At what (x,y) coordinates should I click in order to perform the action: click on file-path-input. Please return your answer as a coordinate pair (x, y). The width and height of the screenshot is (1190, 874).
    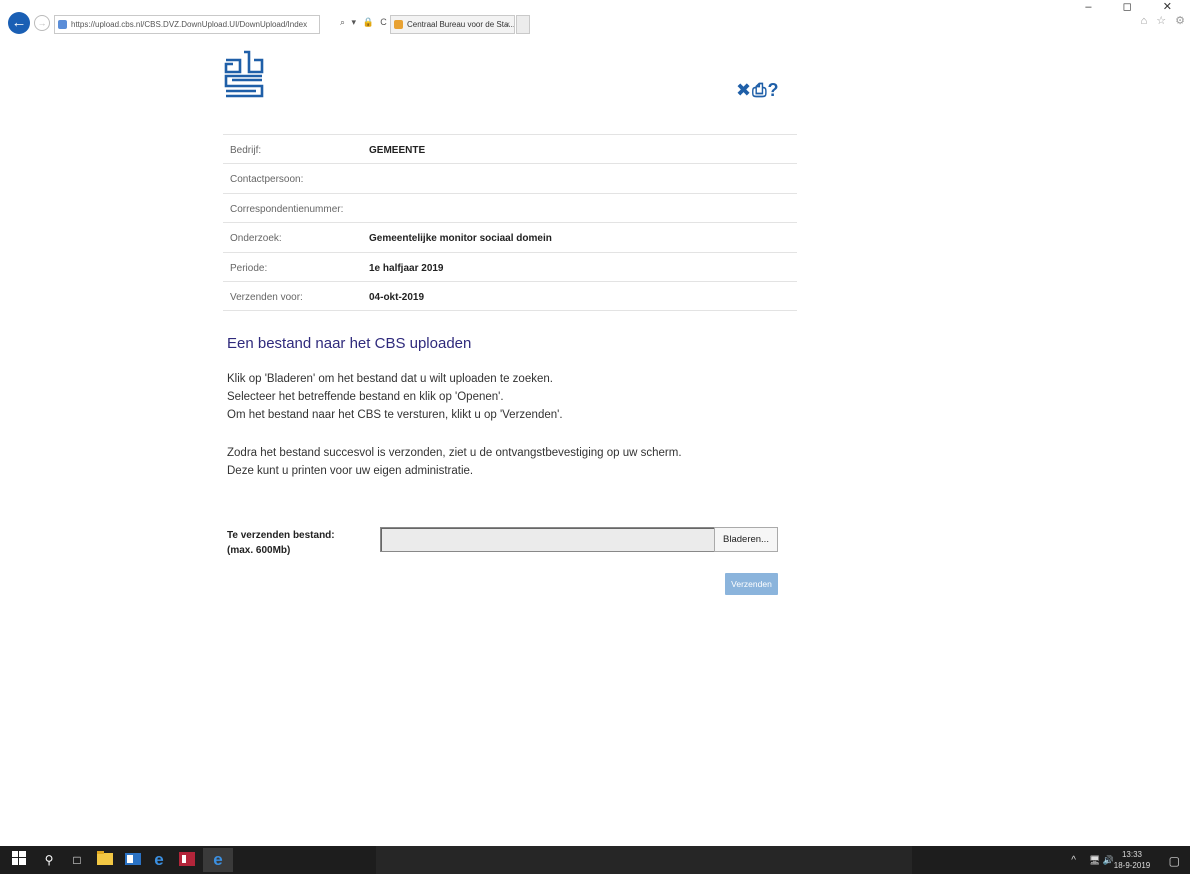
    Looking at the image, I should click on (547, 539).